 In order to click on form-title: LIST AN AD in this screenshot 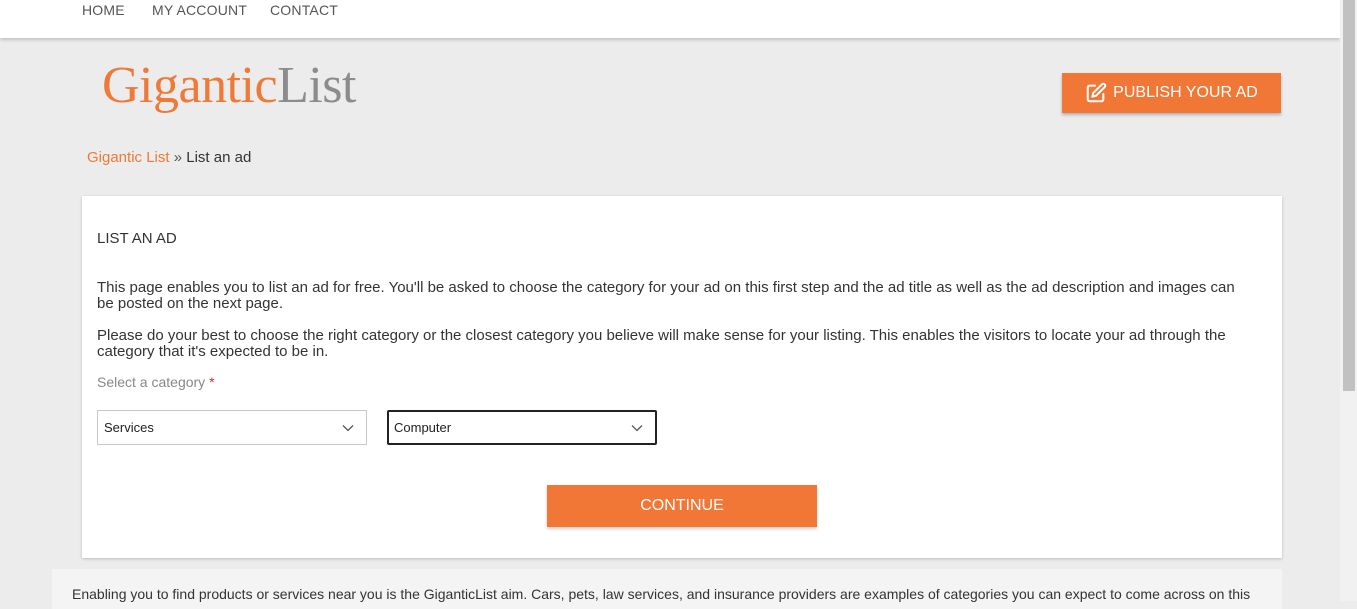, I will do `click(137, 238)`.